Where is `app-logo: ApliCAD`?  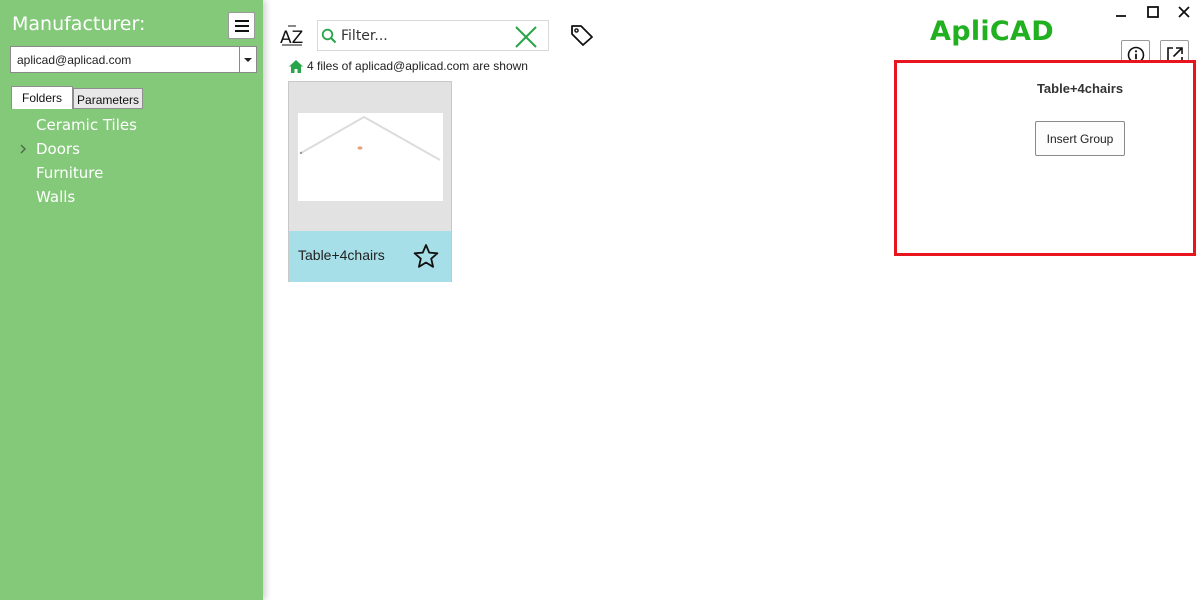
app-logo: ApliCAD is located at coordinates (992, 31).